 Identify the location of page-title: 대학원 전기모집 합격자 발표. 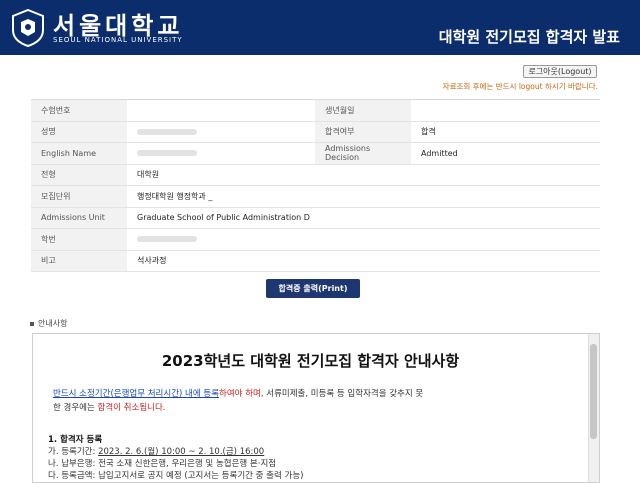
(529, 37).